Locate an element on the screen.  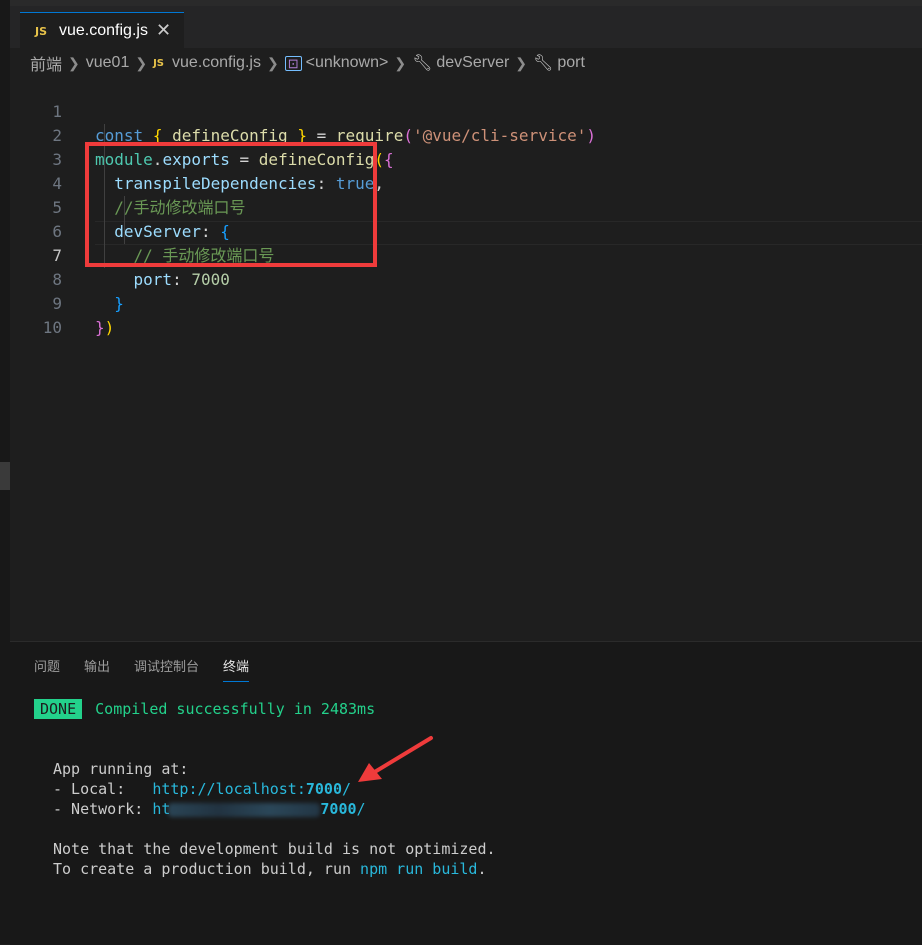
network-url-link: ht 7000/ is located at coordinates (258, 809).